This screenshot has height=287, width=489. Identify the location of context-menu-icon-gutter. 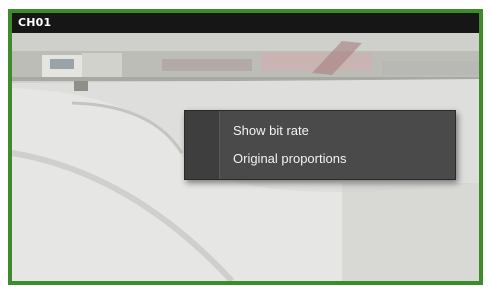
(202, 145).